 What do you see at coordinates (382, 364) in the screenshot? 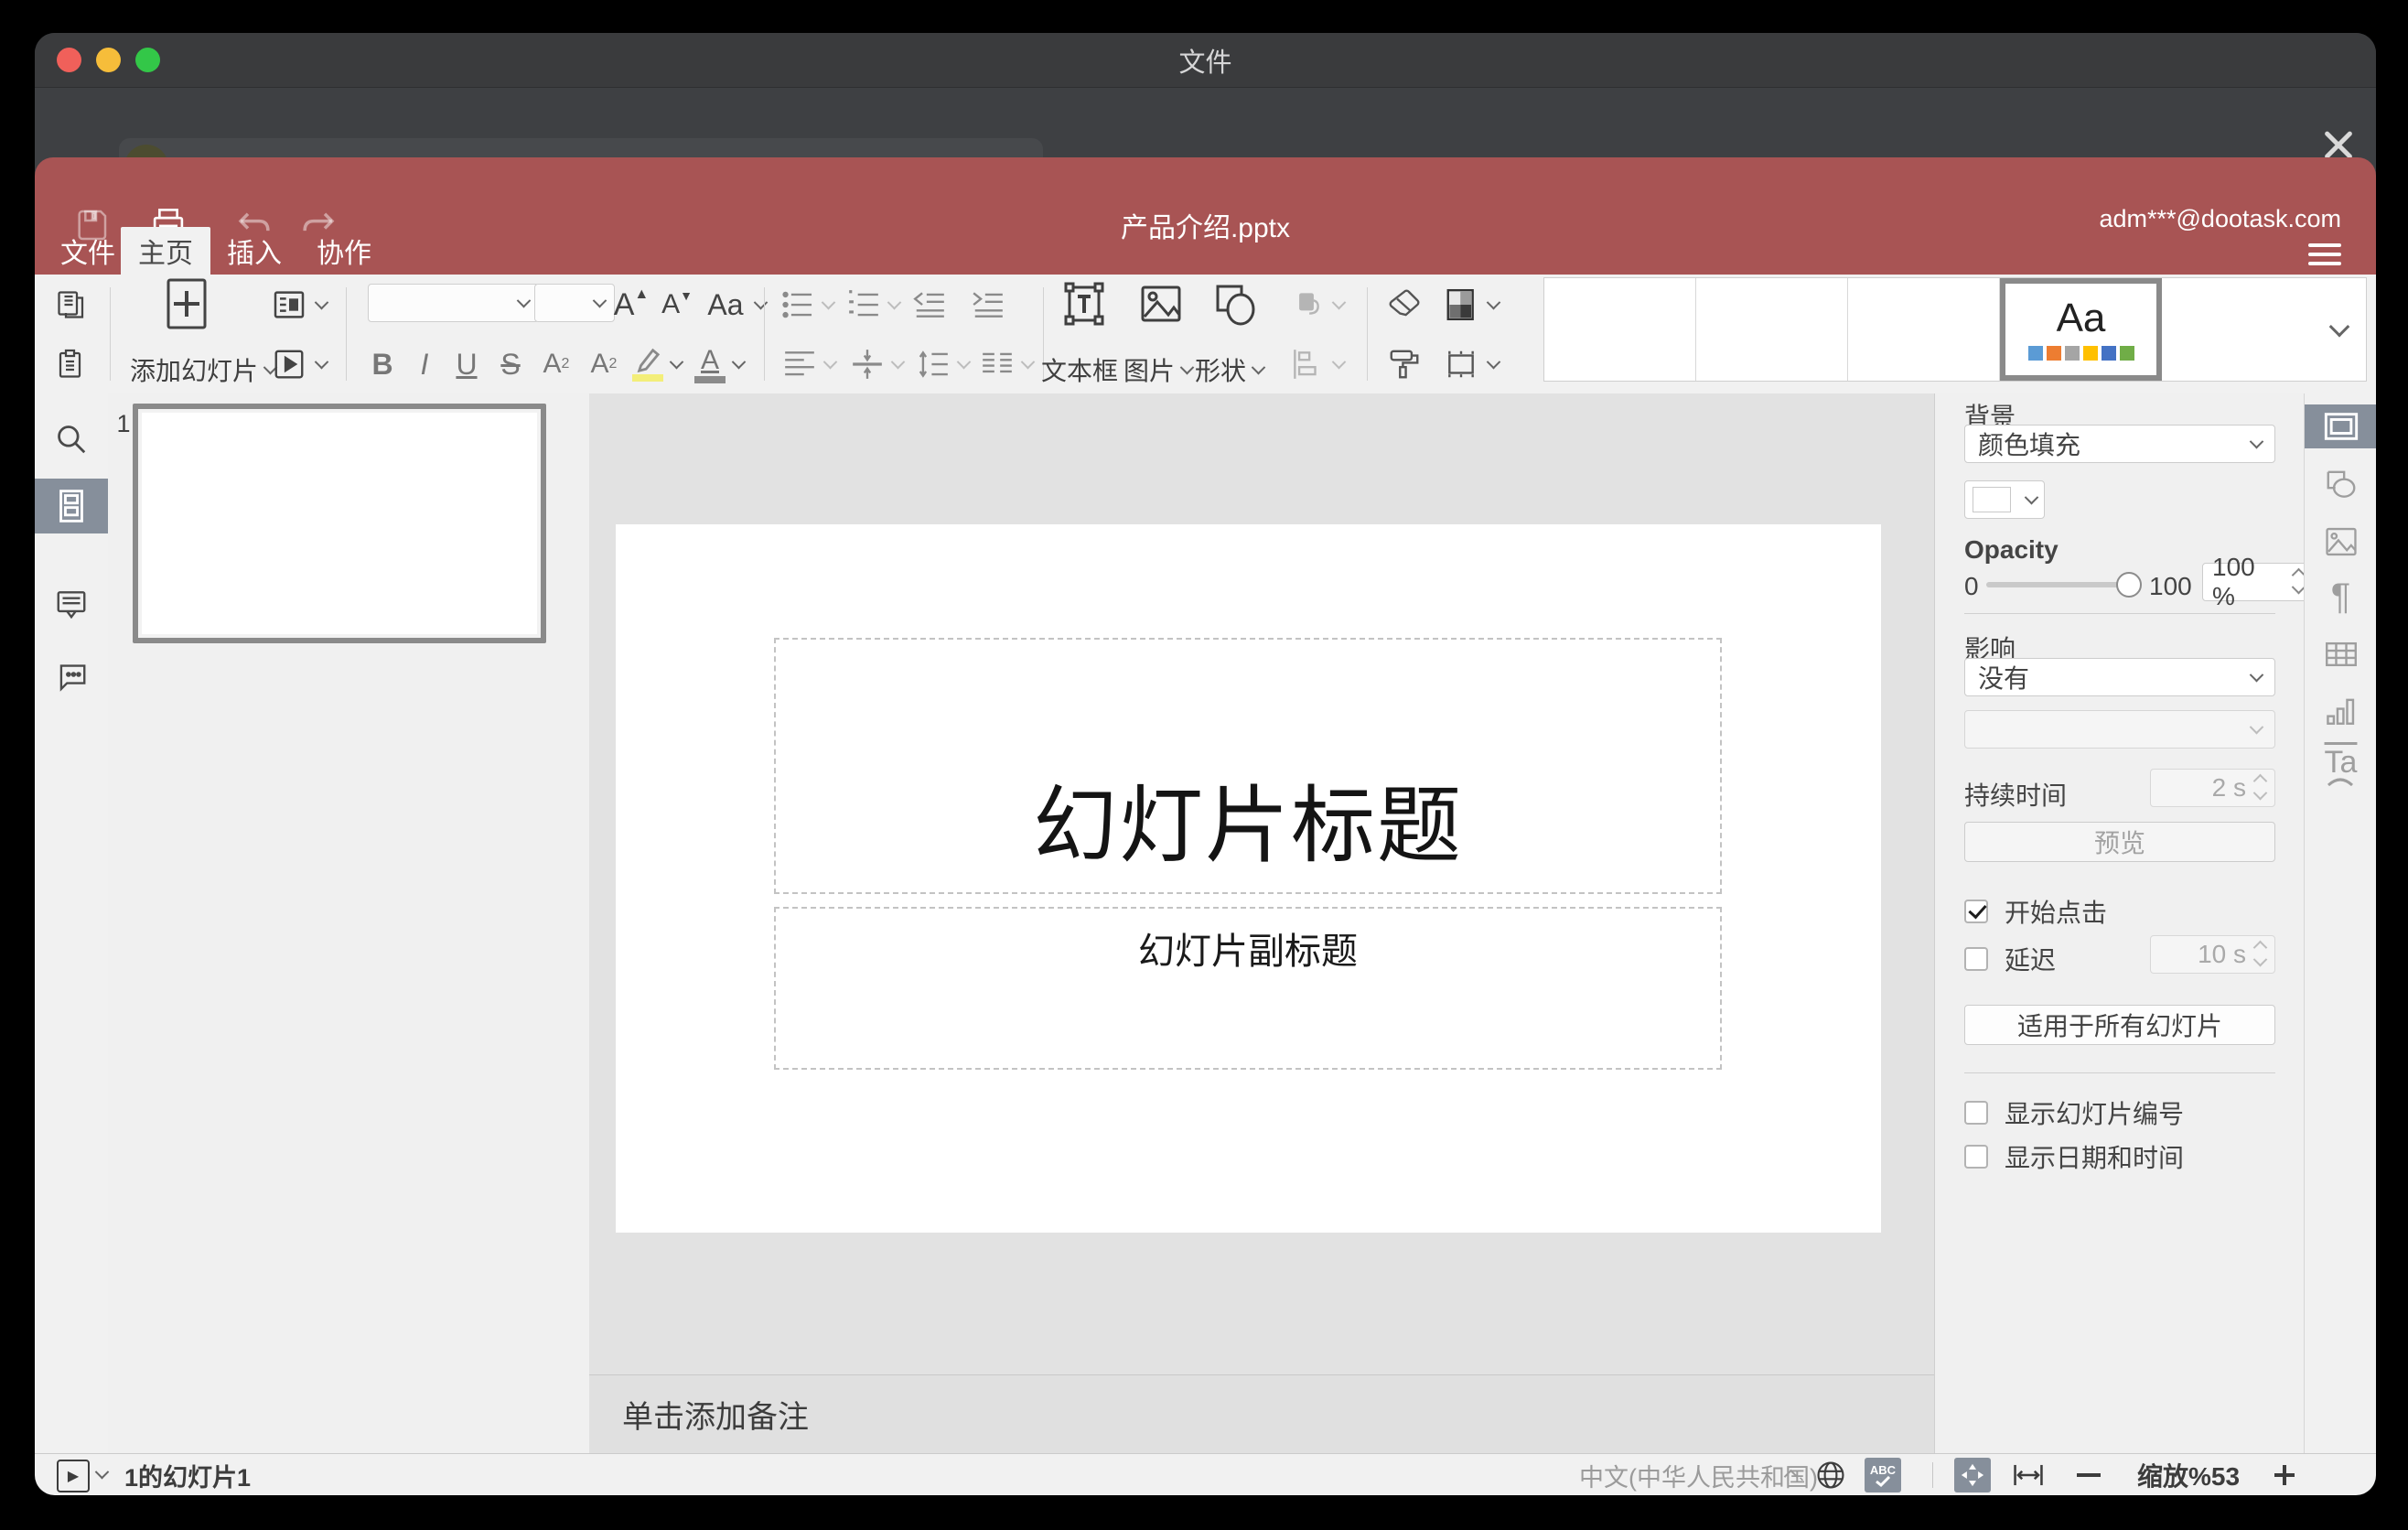
I see `bold-button: B` at bounding box center [382, 364].